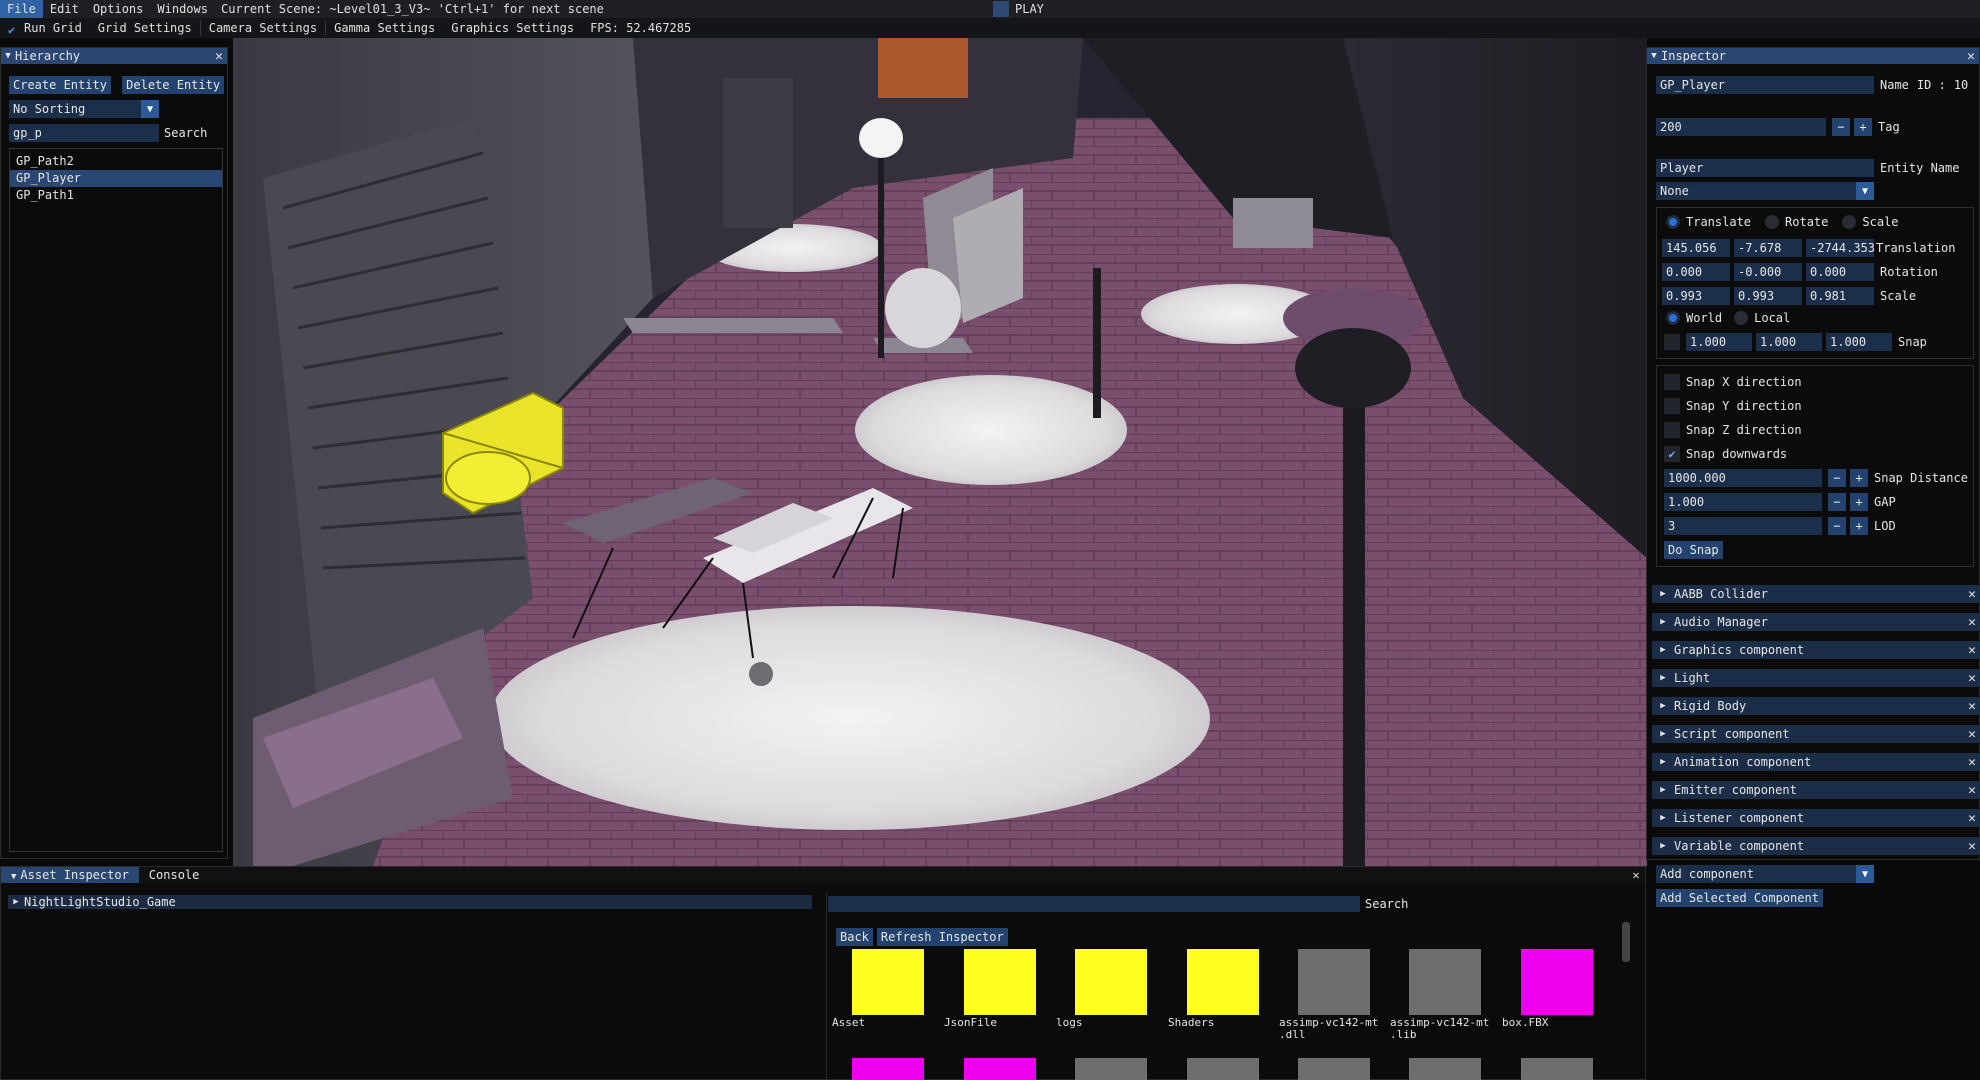 The height and width of the screenshot is (1080, 1980). What do you see at coordinates (84, 133) in the screenshot?
I see `hierarchy-search-input: gp_p` at bounding box center [84, 133].